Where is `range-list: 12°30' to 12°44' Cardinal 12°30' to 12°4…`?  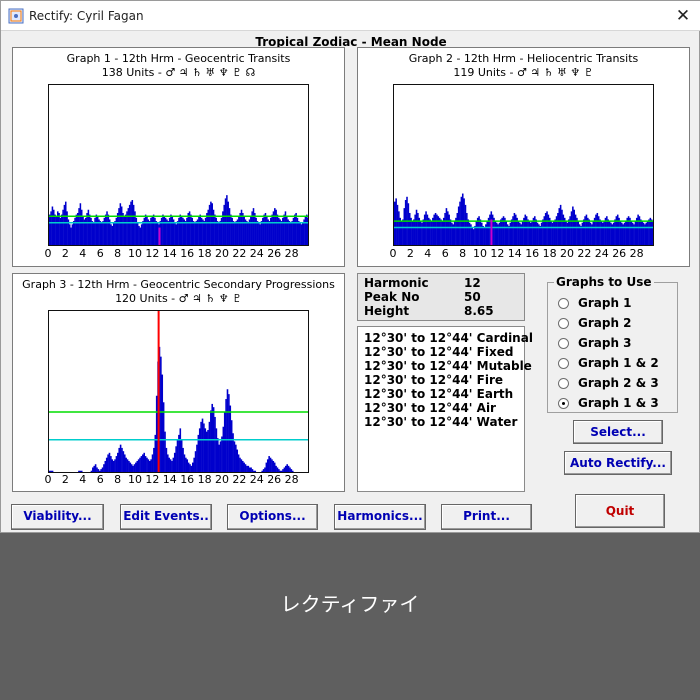 range-list: 12°30' to 12°44' Cardinal 12°30' to 12°4… is located at coordinates (445, 409).